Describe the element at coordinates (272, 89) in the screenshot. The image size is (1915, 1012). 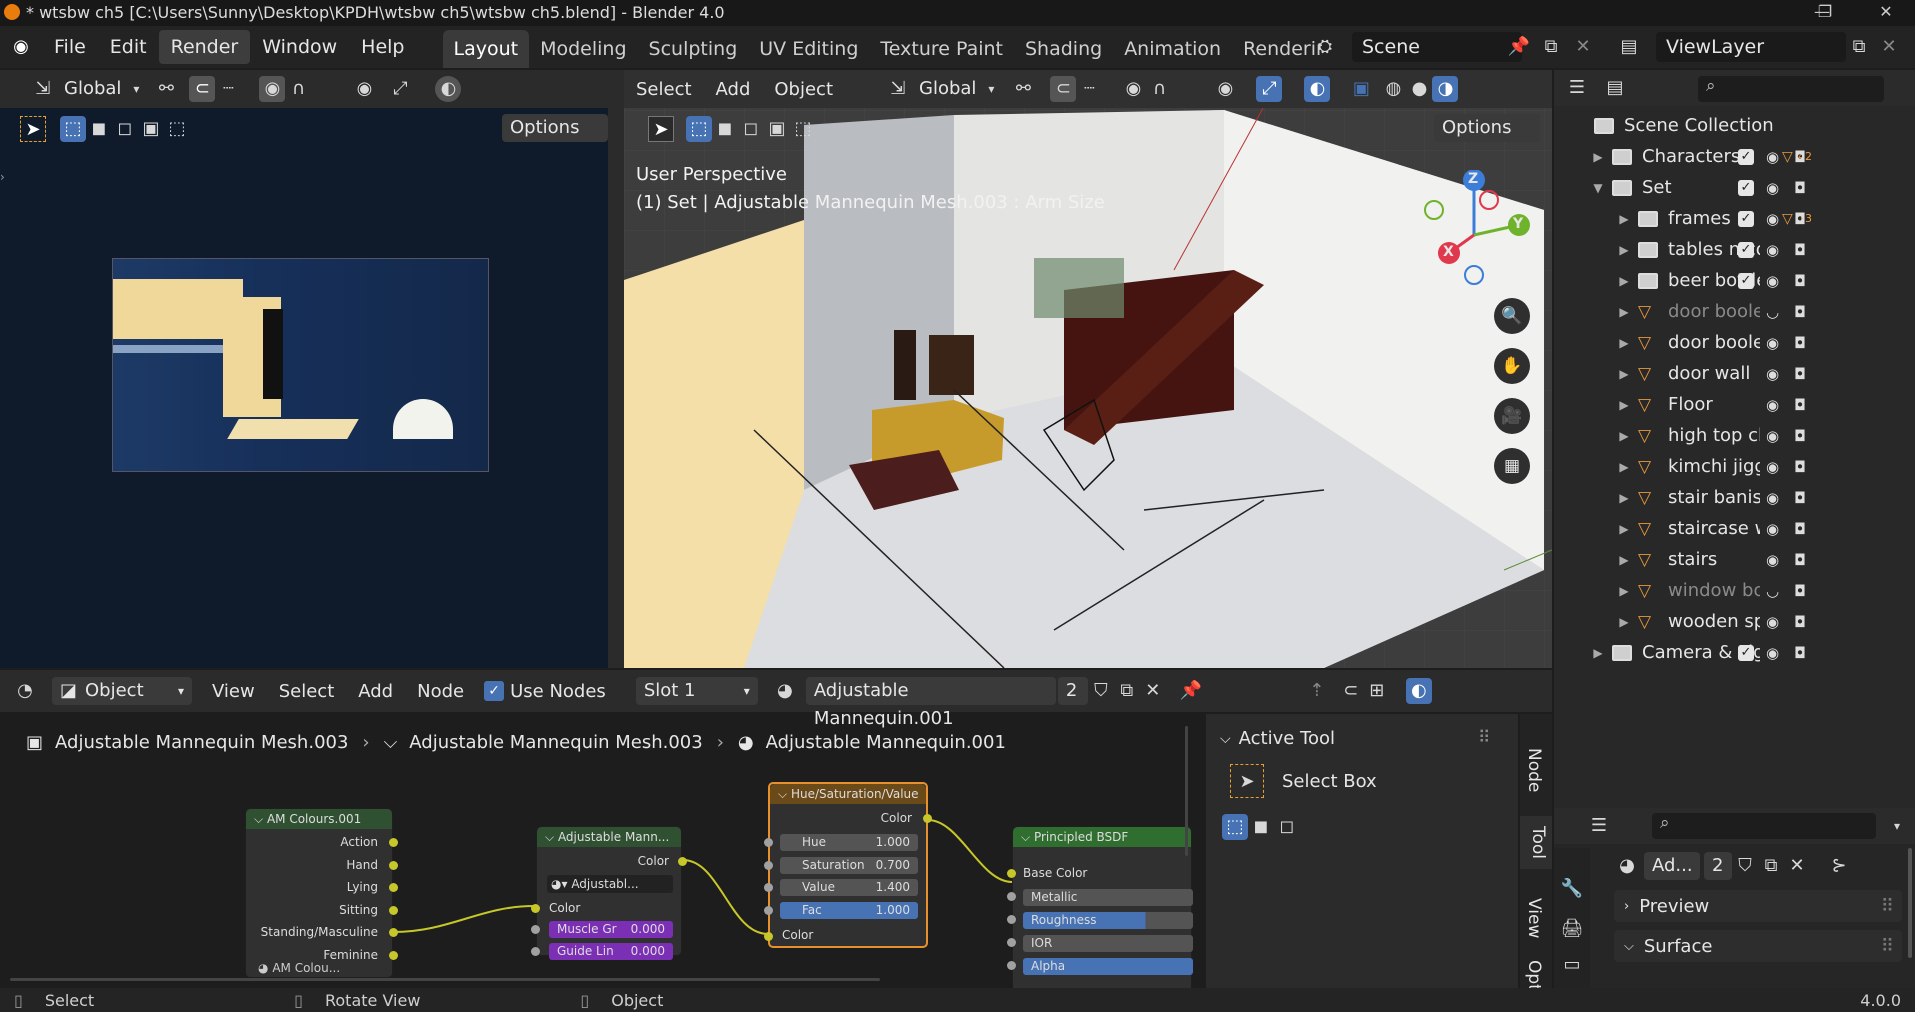
I see `proportional-edit-icon: ◉` at that location.